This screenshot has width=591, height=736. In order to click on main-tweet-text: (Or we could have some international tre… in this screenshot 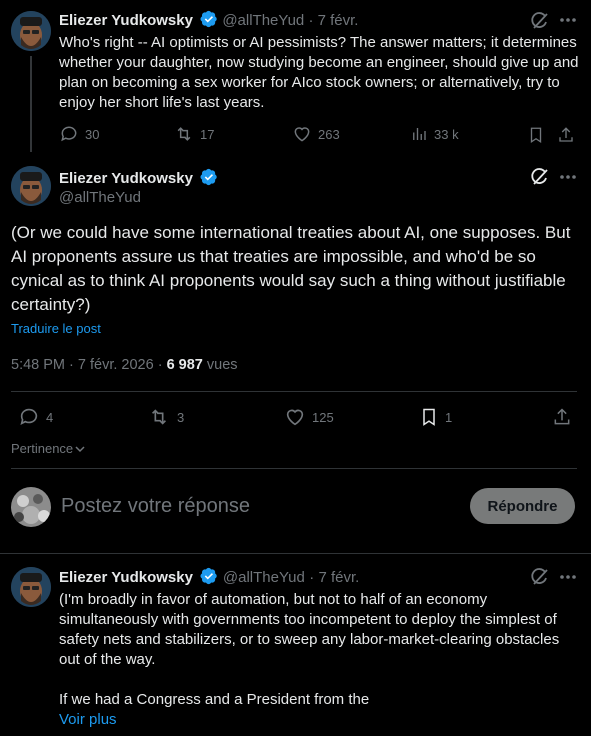, I will do `click(291, 268)`.